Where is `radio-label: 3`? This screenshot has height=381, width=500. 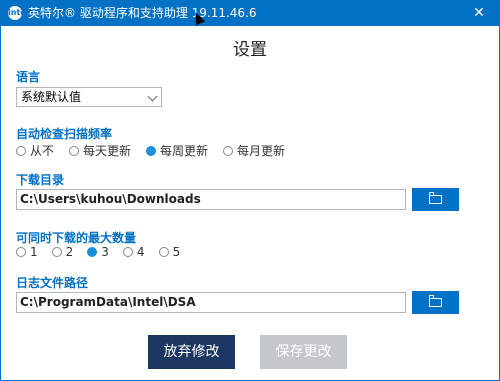
radio-label: 3 is located at coordinates (105, 252).